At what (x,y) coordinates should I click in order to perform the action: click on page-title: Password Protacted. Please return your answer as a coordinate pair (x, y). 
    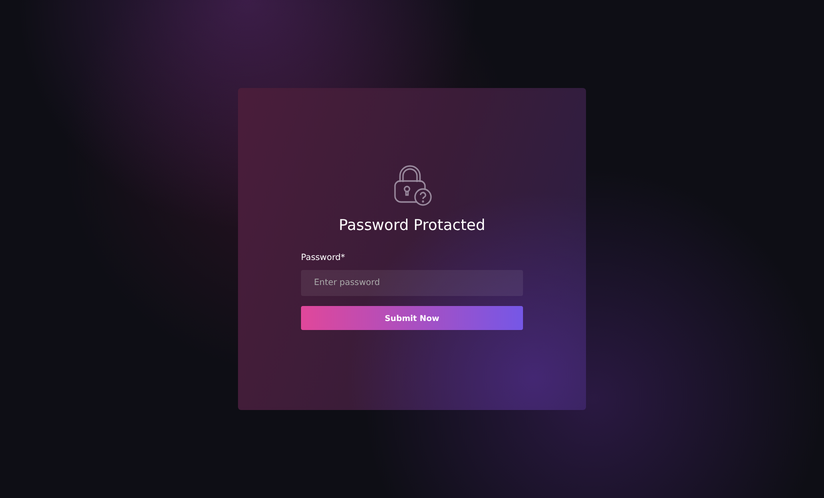
    Looking at the image, I should click on (412, 225).